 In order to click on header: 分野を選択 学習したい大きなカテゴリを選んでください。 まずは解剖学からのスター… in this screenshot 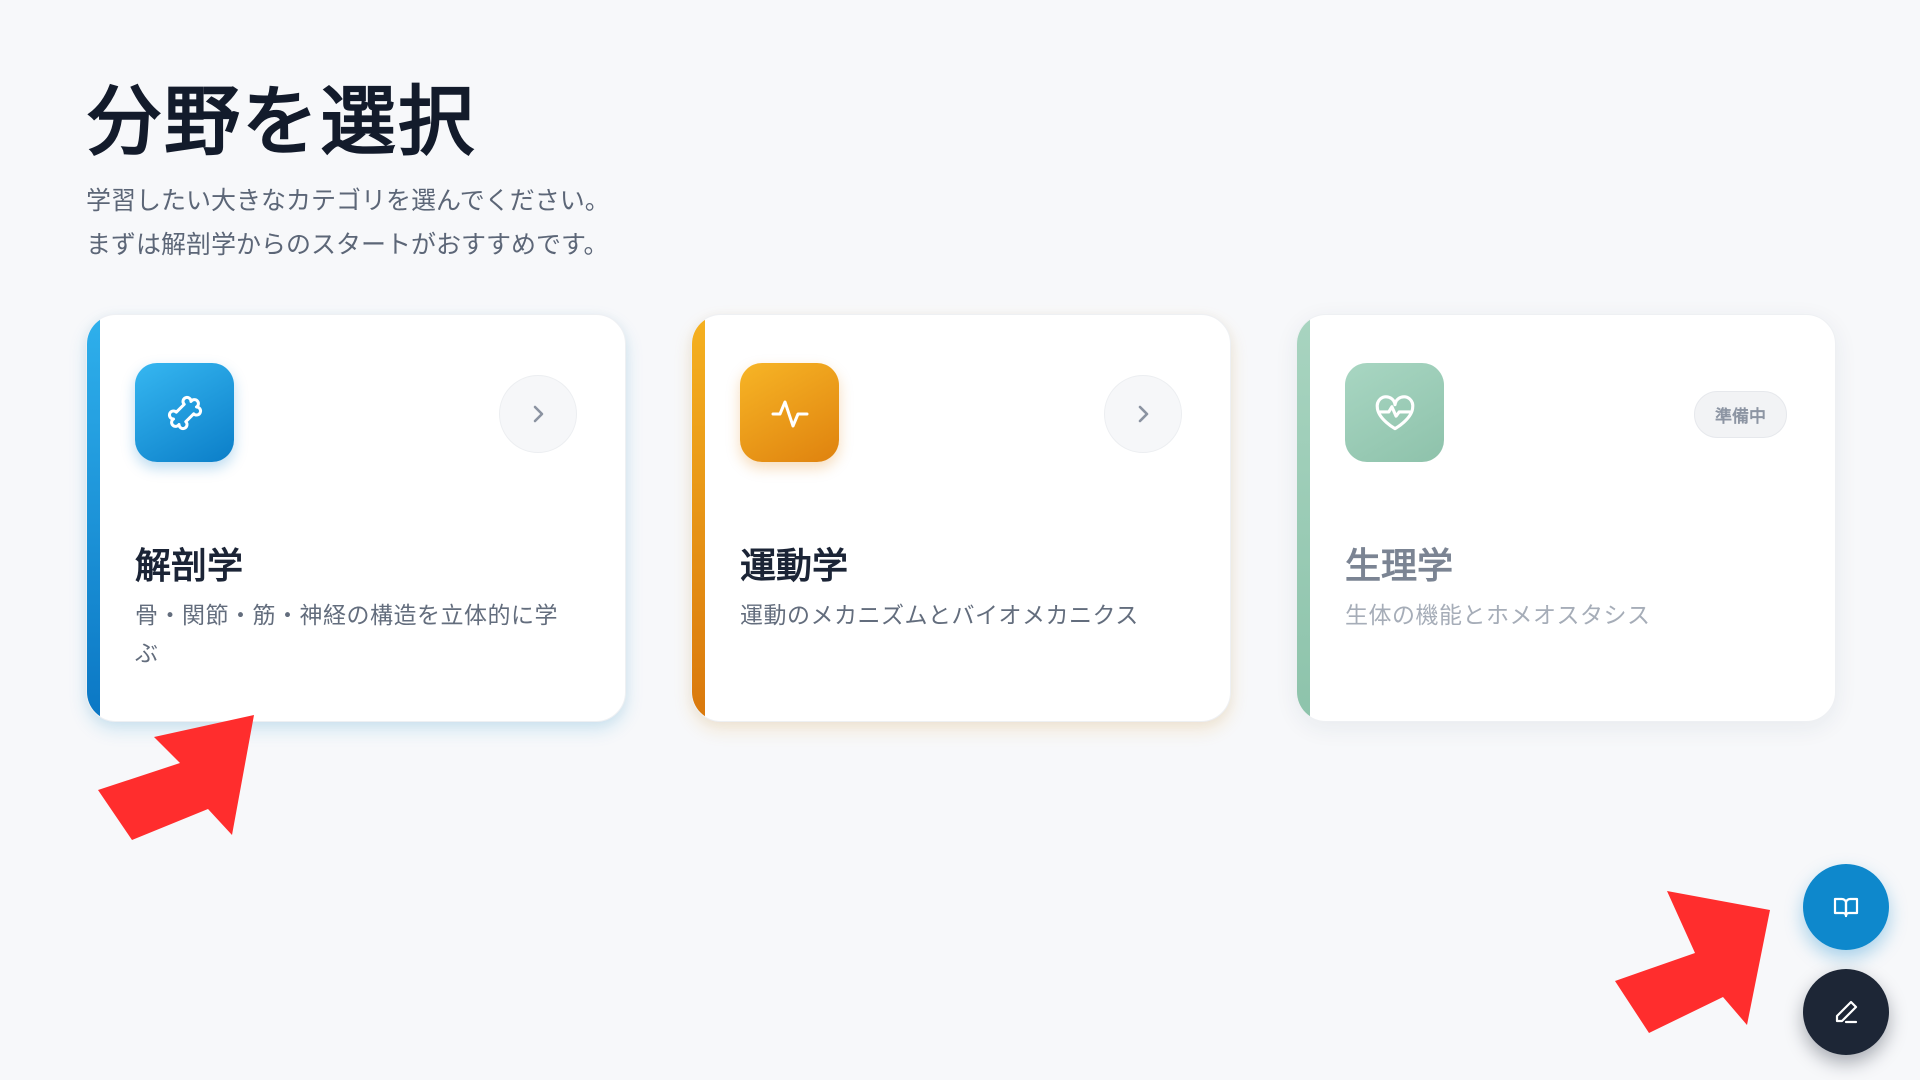, I will do `click(348, 172)`.